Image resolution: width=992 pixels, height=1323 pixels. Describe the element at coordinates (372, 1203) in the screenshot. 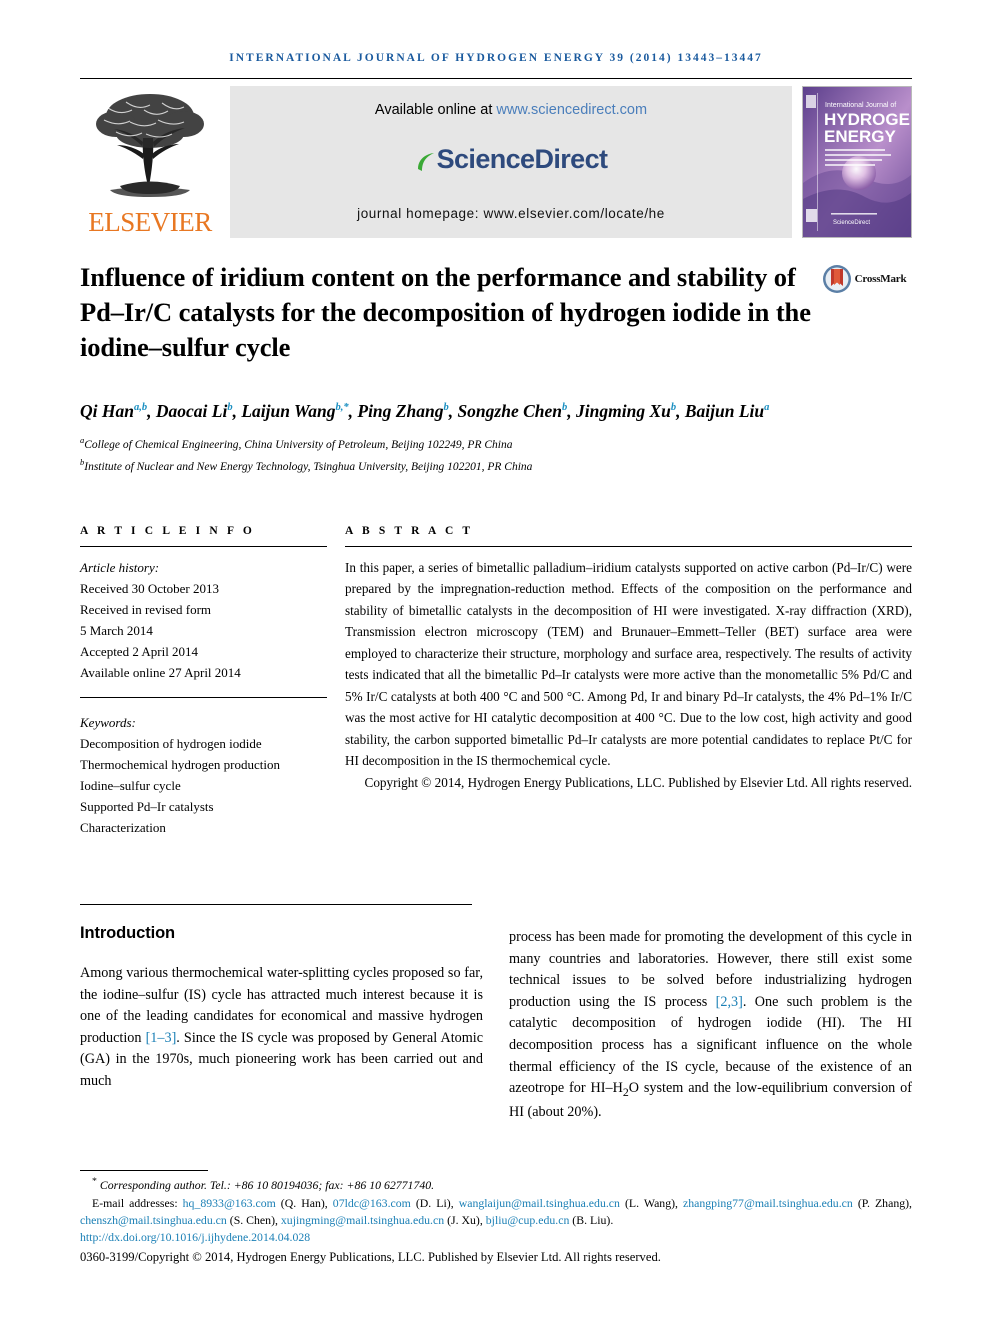

I see `email-link: 07ldc@163.com` at that location.